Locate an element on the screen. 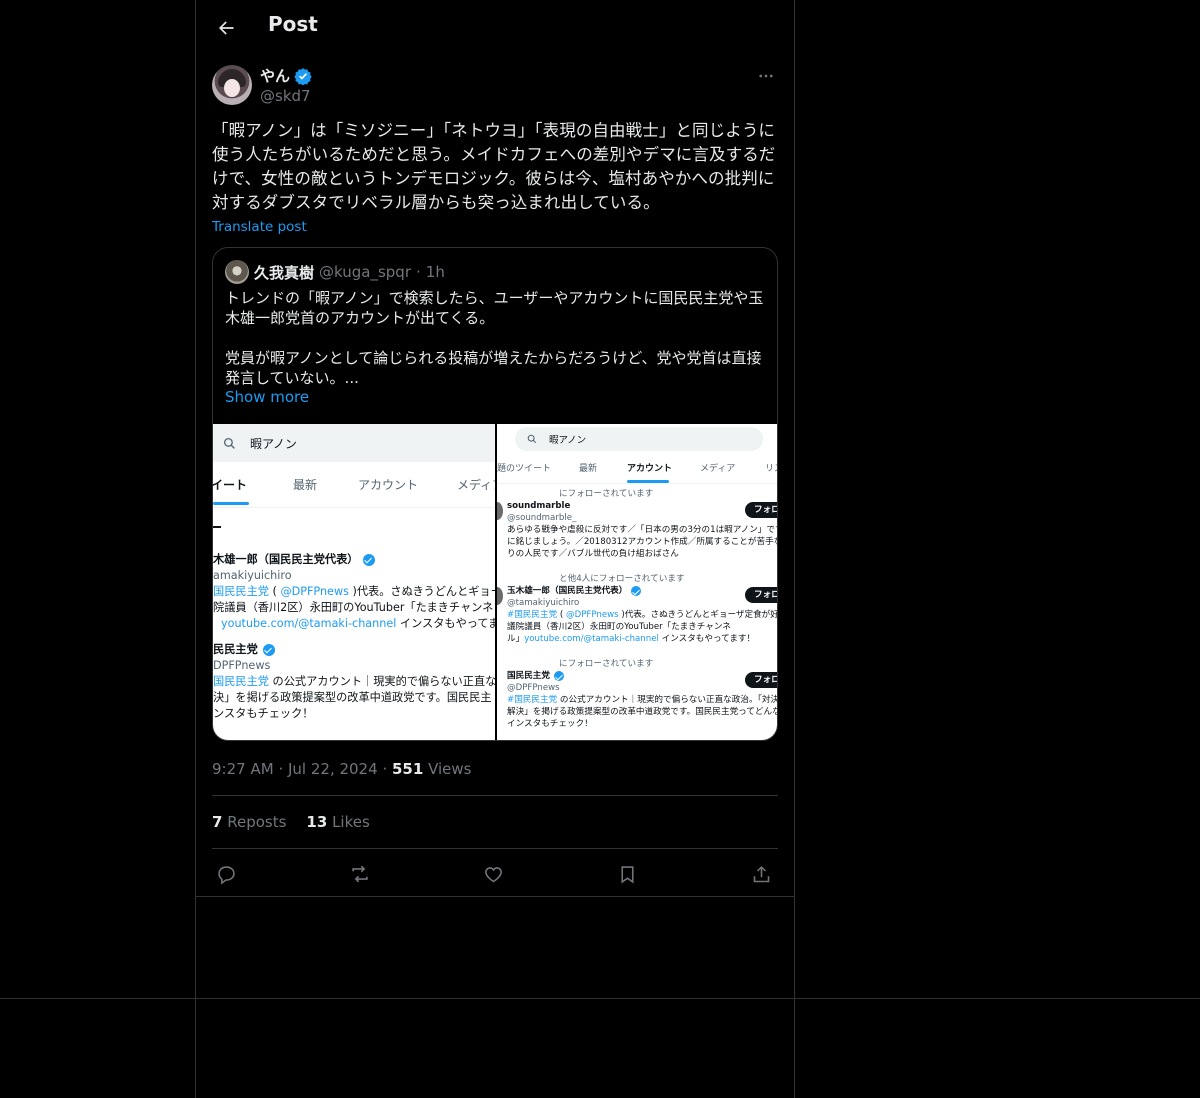 The image size is (1200, 1098). reposts-count: 7 is located at coordinates (217, 822).